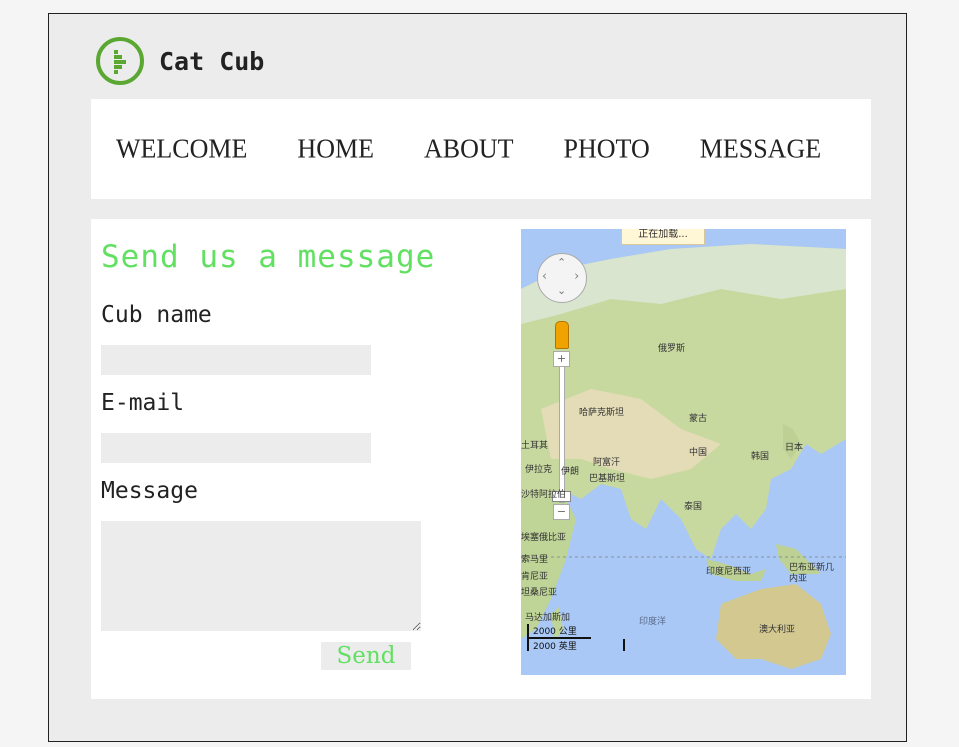 The image size is (959, 747). What do you see at coordinates (268, 257) in the screenshot?
I see `form-title: Send us a message` at bounding box center [268, 257].